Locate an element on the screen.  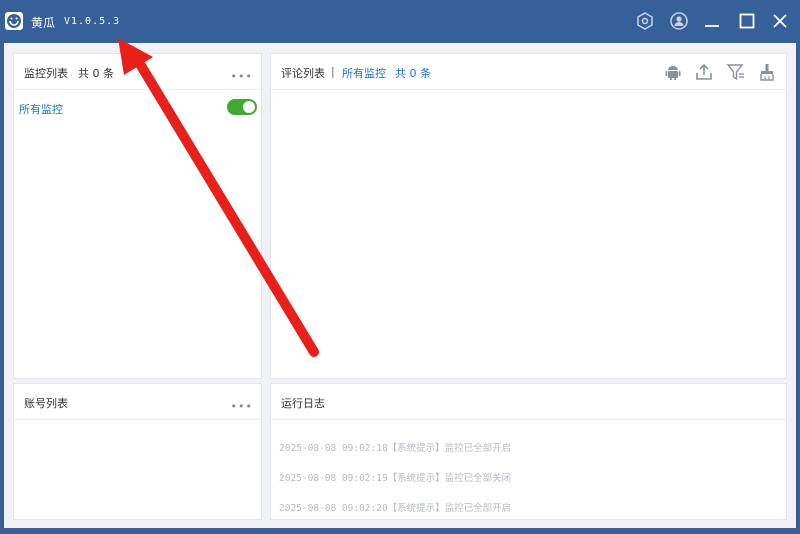
log-line: 2025-08-08 09:02:18【系统提示】监控已全部开启 is located at coordinates (395, 448).